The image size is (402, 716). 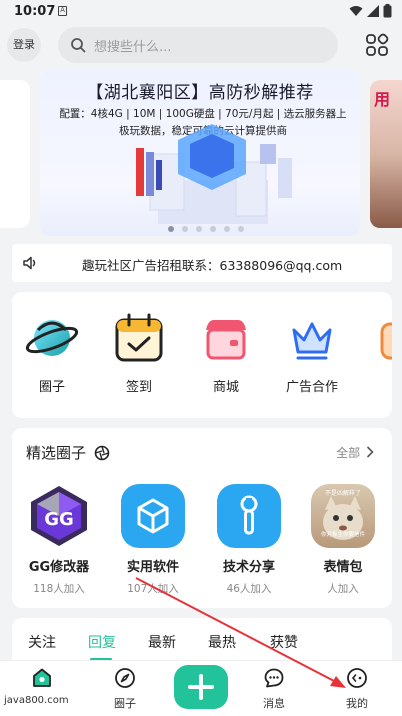 I want to click on banner-prev-peek, so click(x=15, y=154).